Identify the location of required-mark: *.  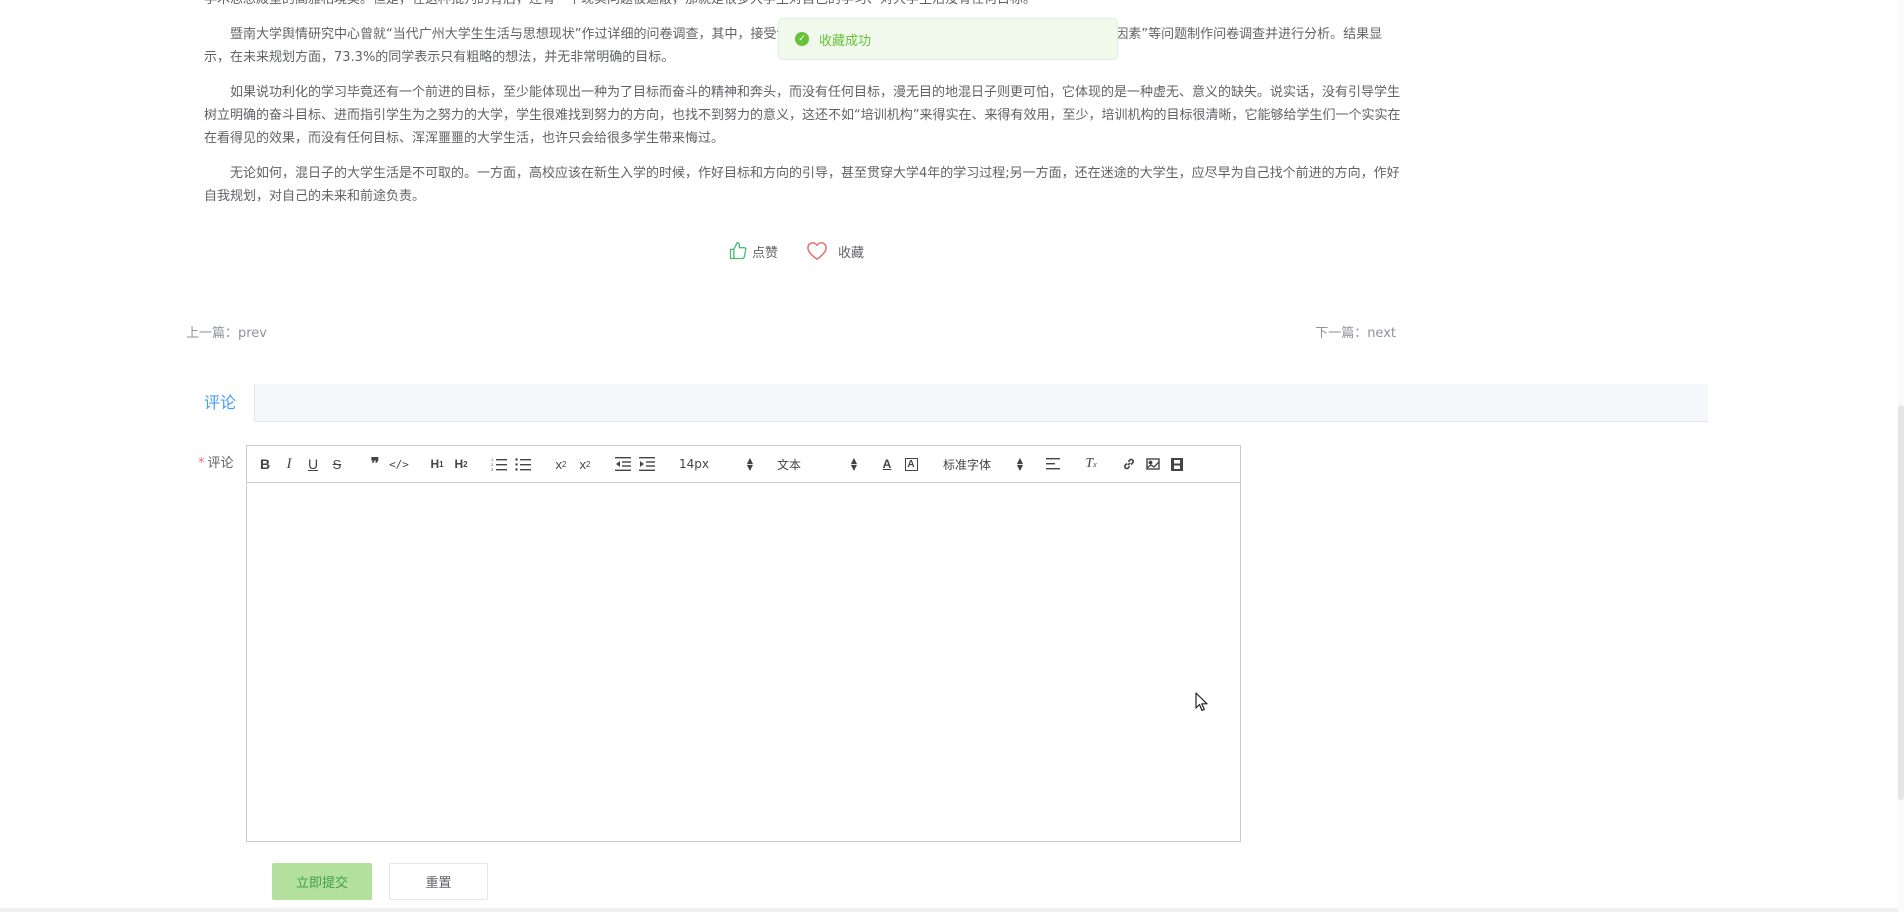
(201, 463).